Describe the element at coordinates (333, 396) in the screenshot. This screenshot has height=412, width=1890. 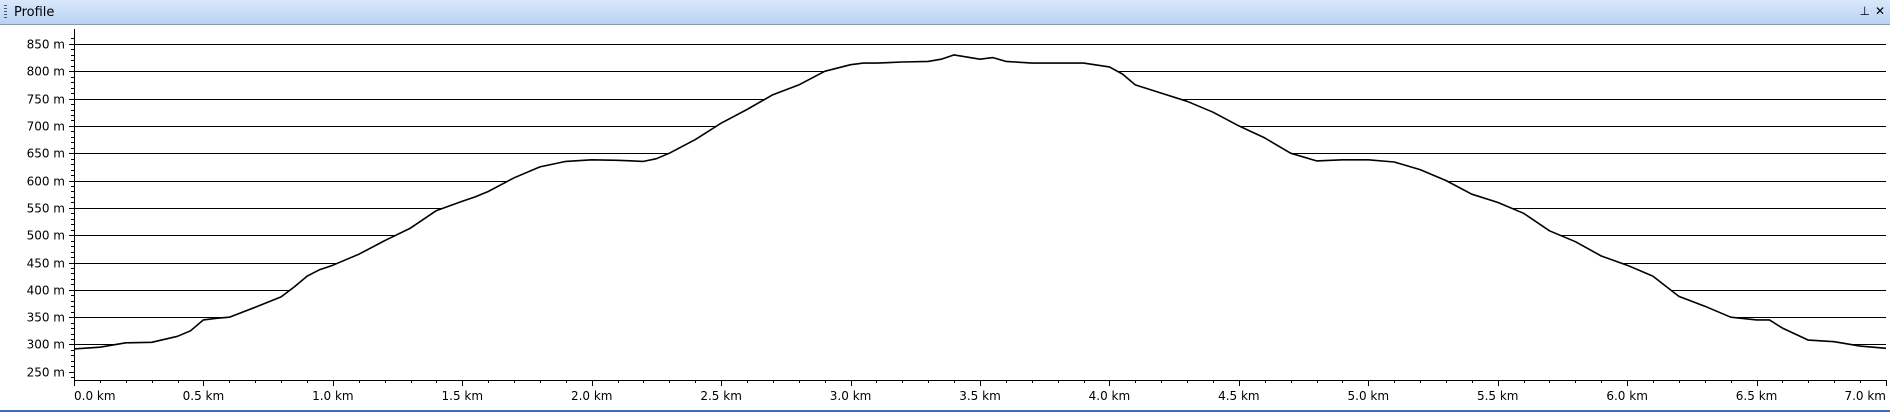
I see `x-tick-label: 1.0 km` at that location.